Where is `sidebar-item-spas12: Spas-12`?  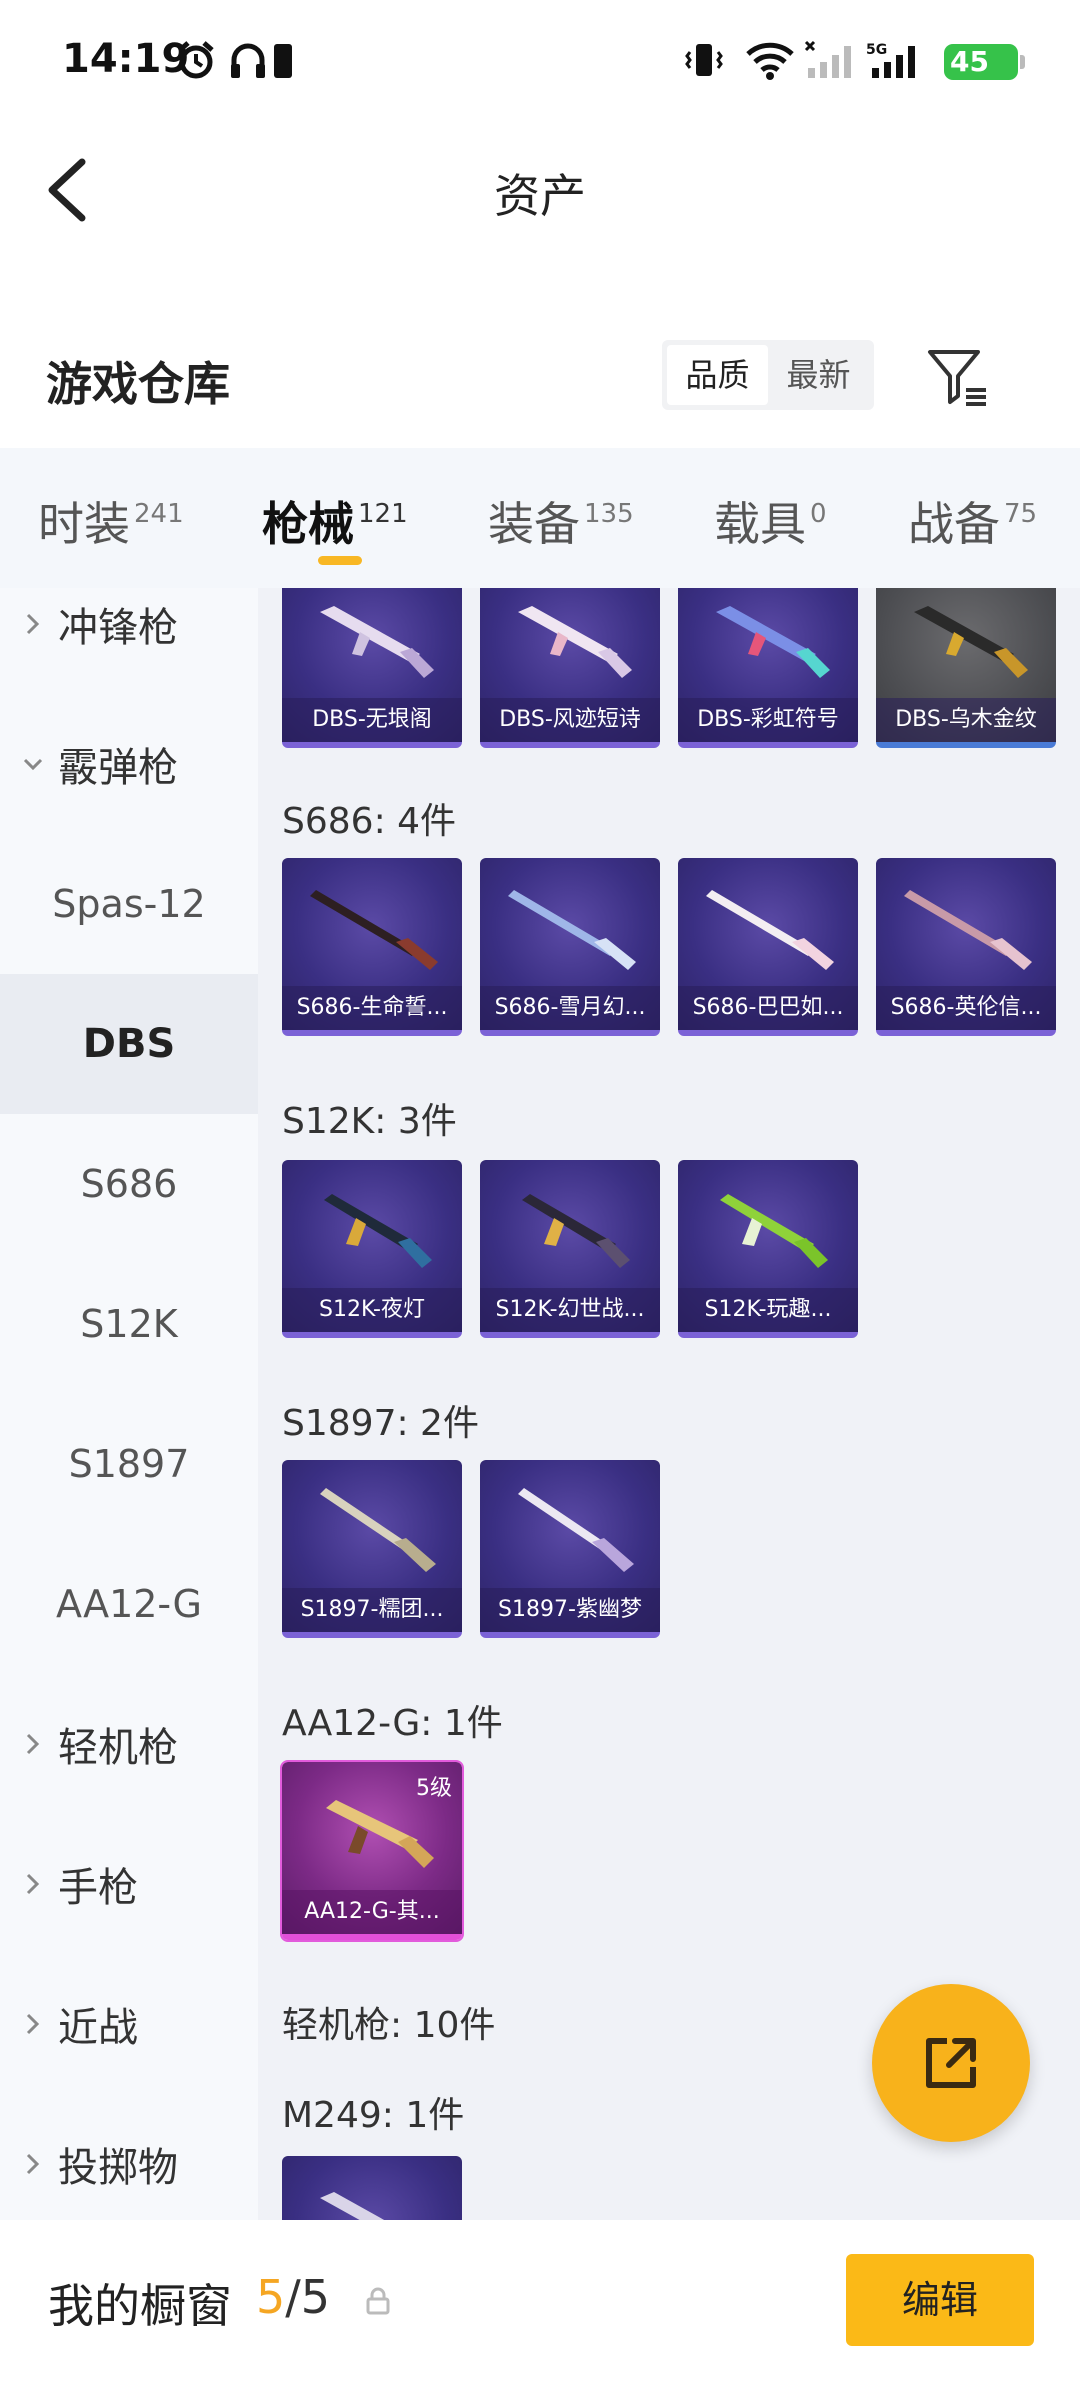 sidebar-item-spas12: Spas-12 is located at coordinates (129, 904).